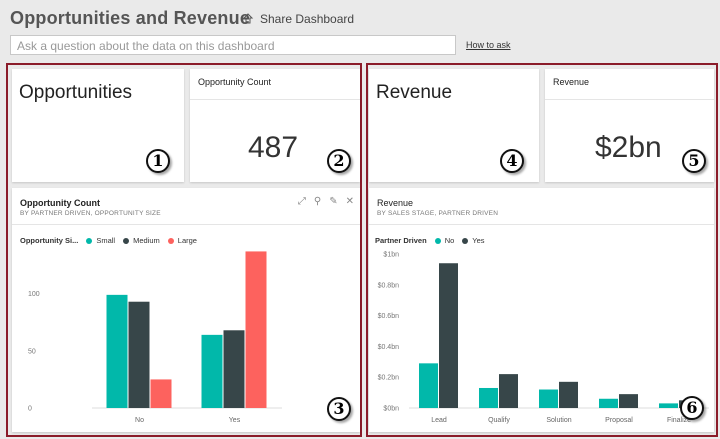 This screenshot has height=439, width=720. What do you see at coordinates (389, 378) in the screenshot?
I see `y-tick-label: $0.2bn` at bounding box center [389, 378].